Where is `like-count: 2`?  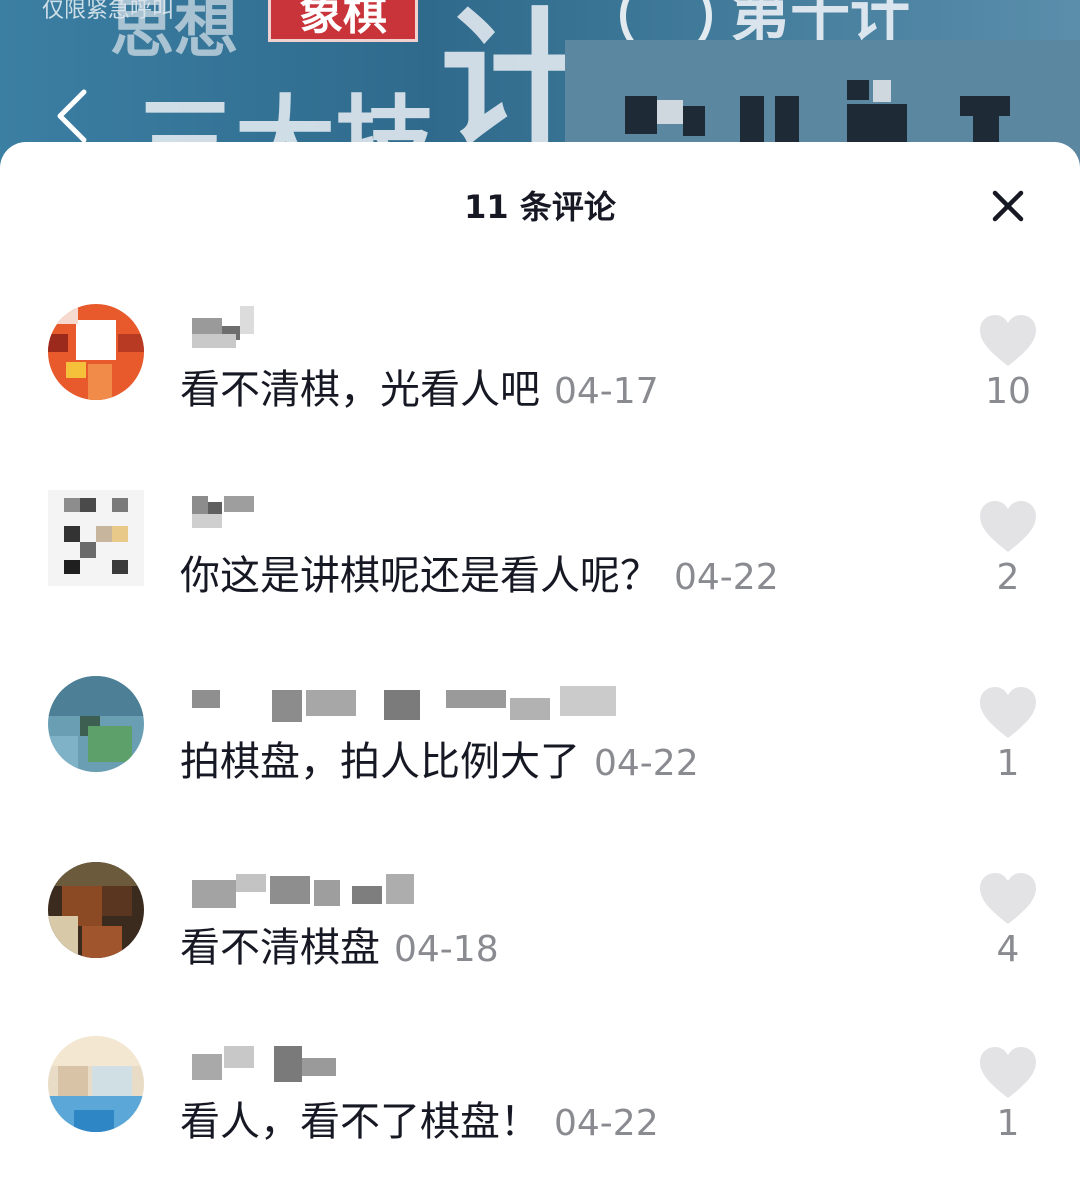
like-count: 2 is located at coordinates (1008, 577).